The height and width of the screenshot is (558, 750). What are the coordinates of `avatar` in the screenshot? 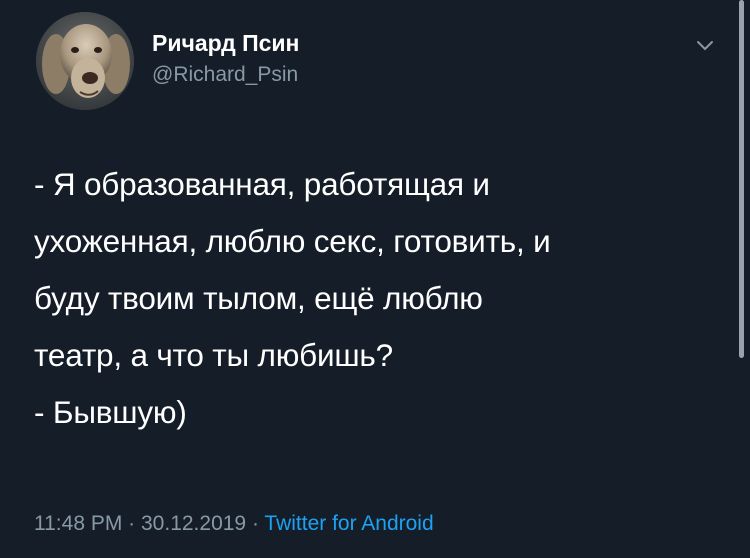 It's located at (85, 61).